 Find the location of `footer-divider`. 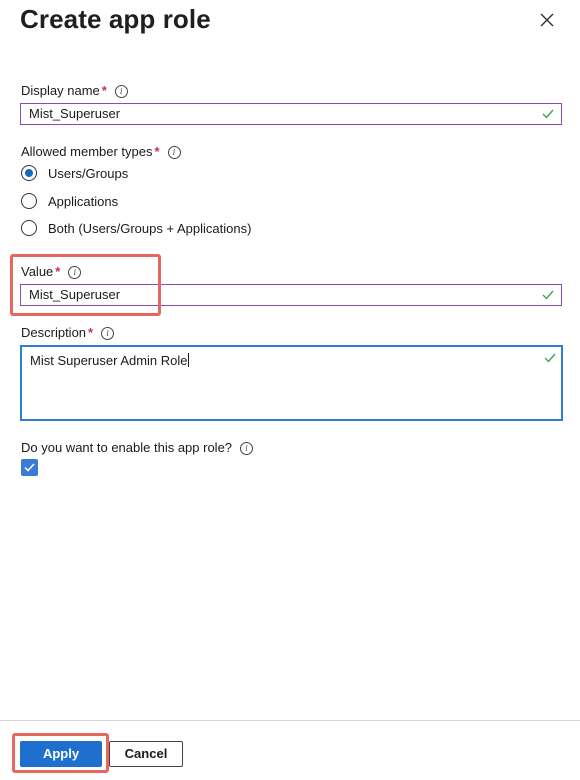

footer-divider is located at coordinates (290, 720).